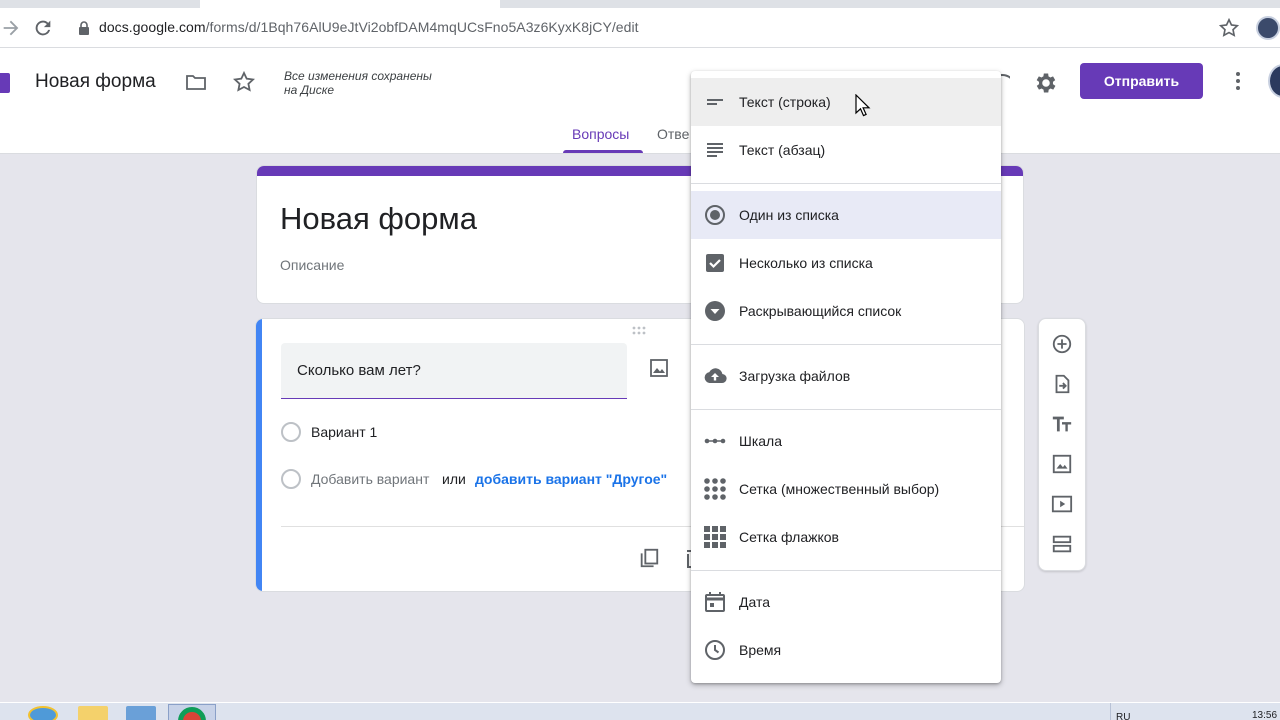  I want to click on question-title-input: Сколько вам лет?, so click(454, 371).